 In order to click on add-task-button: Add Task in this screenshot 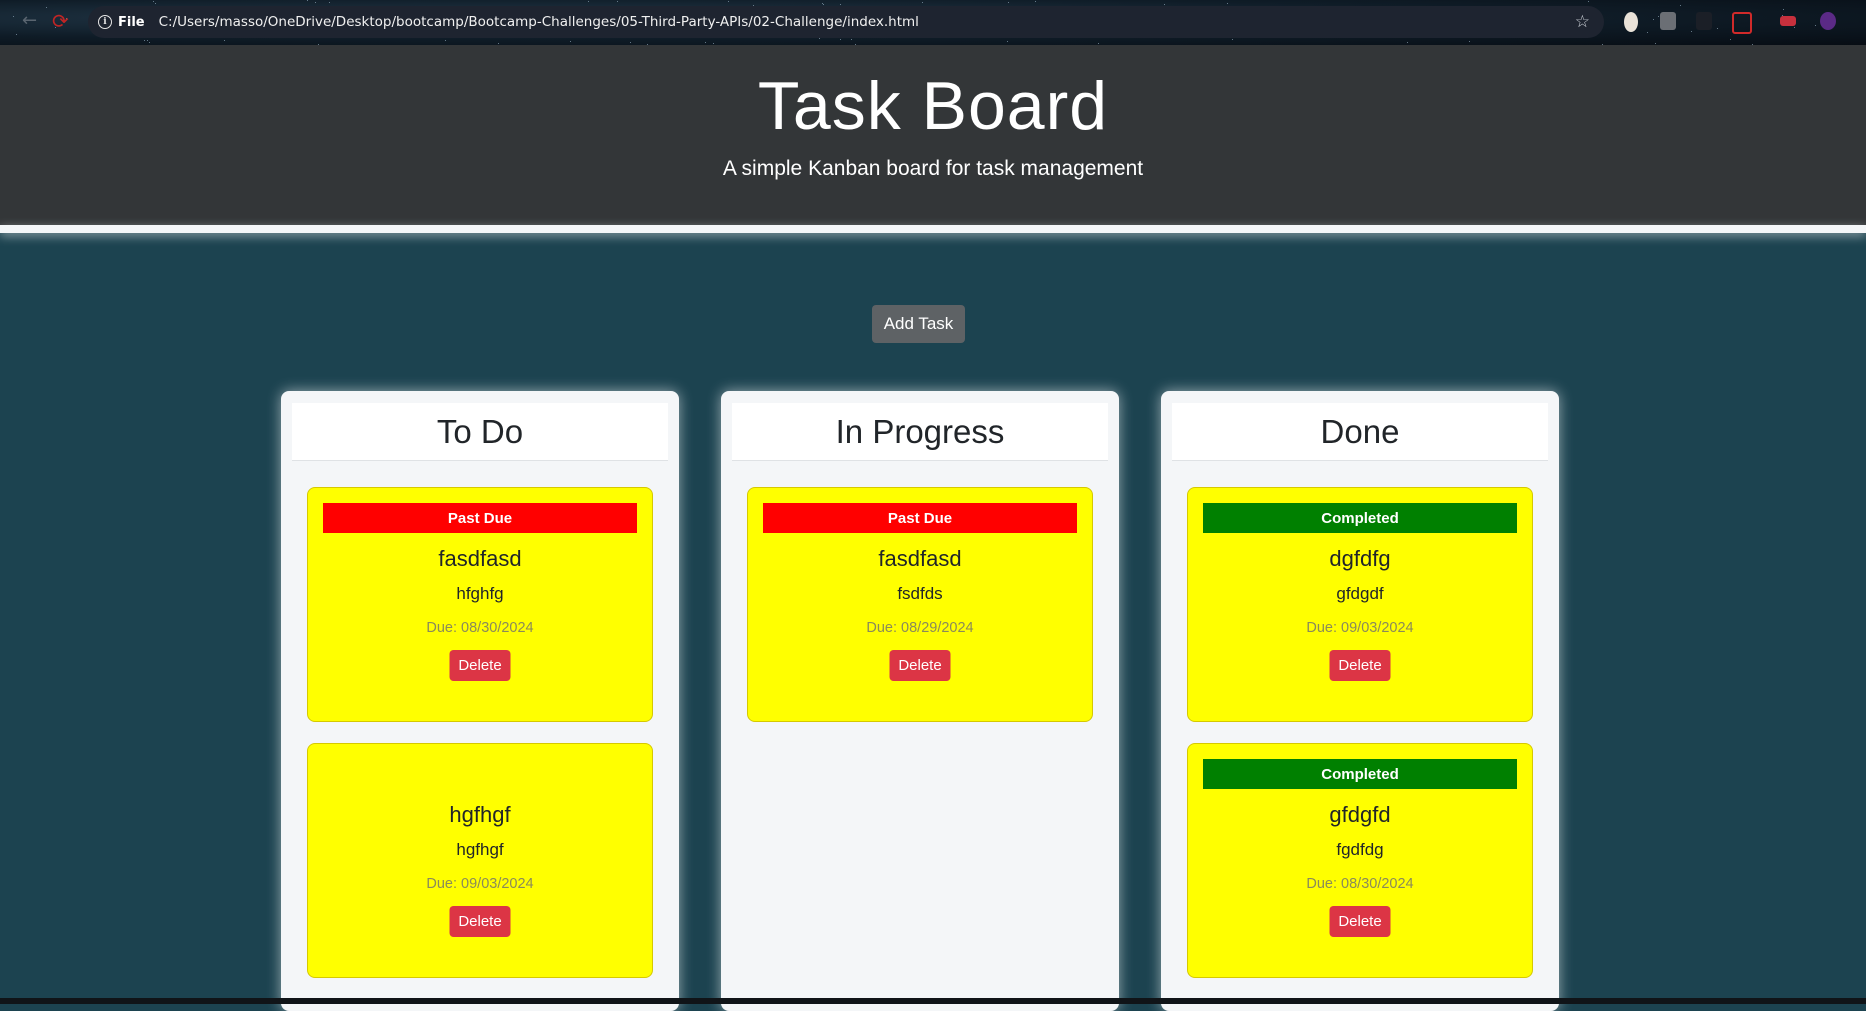, I will do `click(918, 324)`.